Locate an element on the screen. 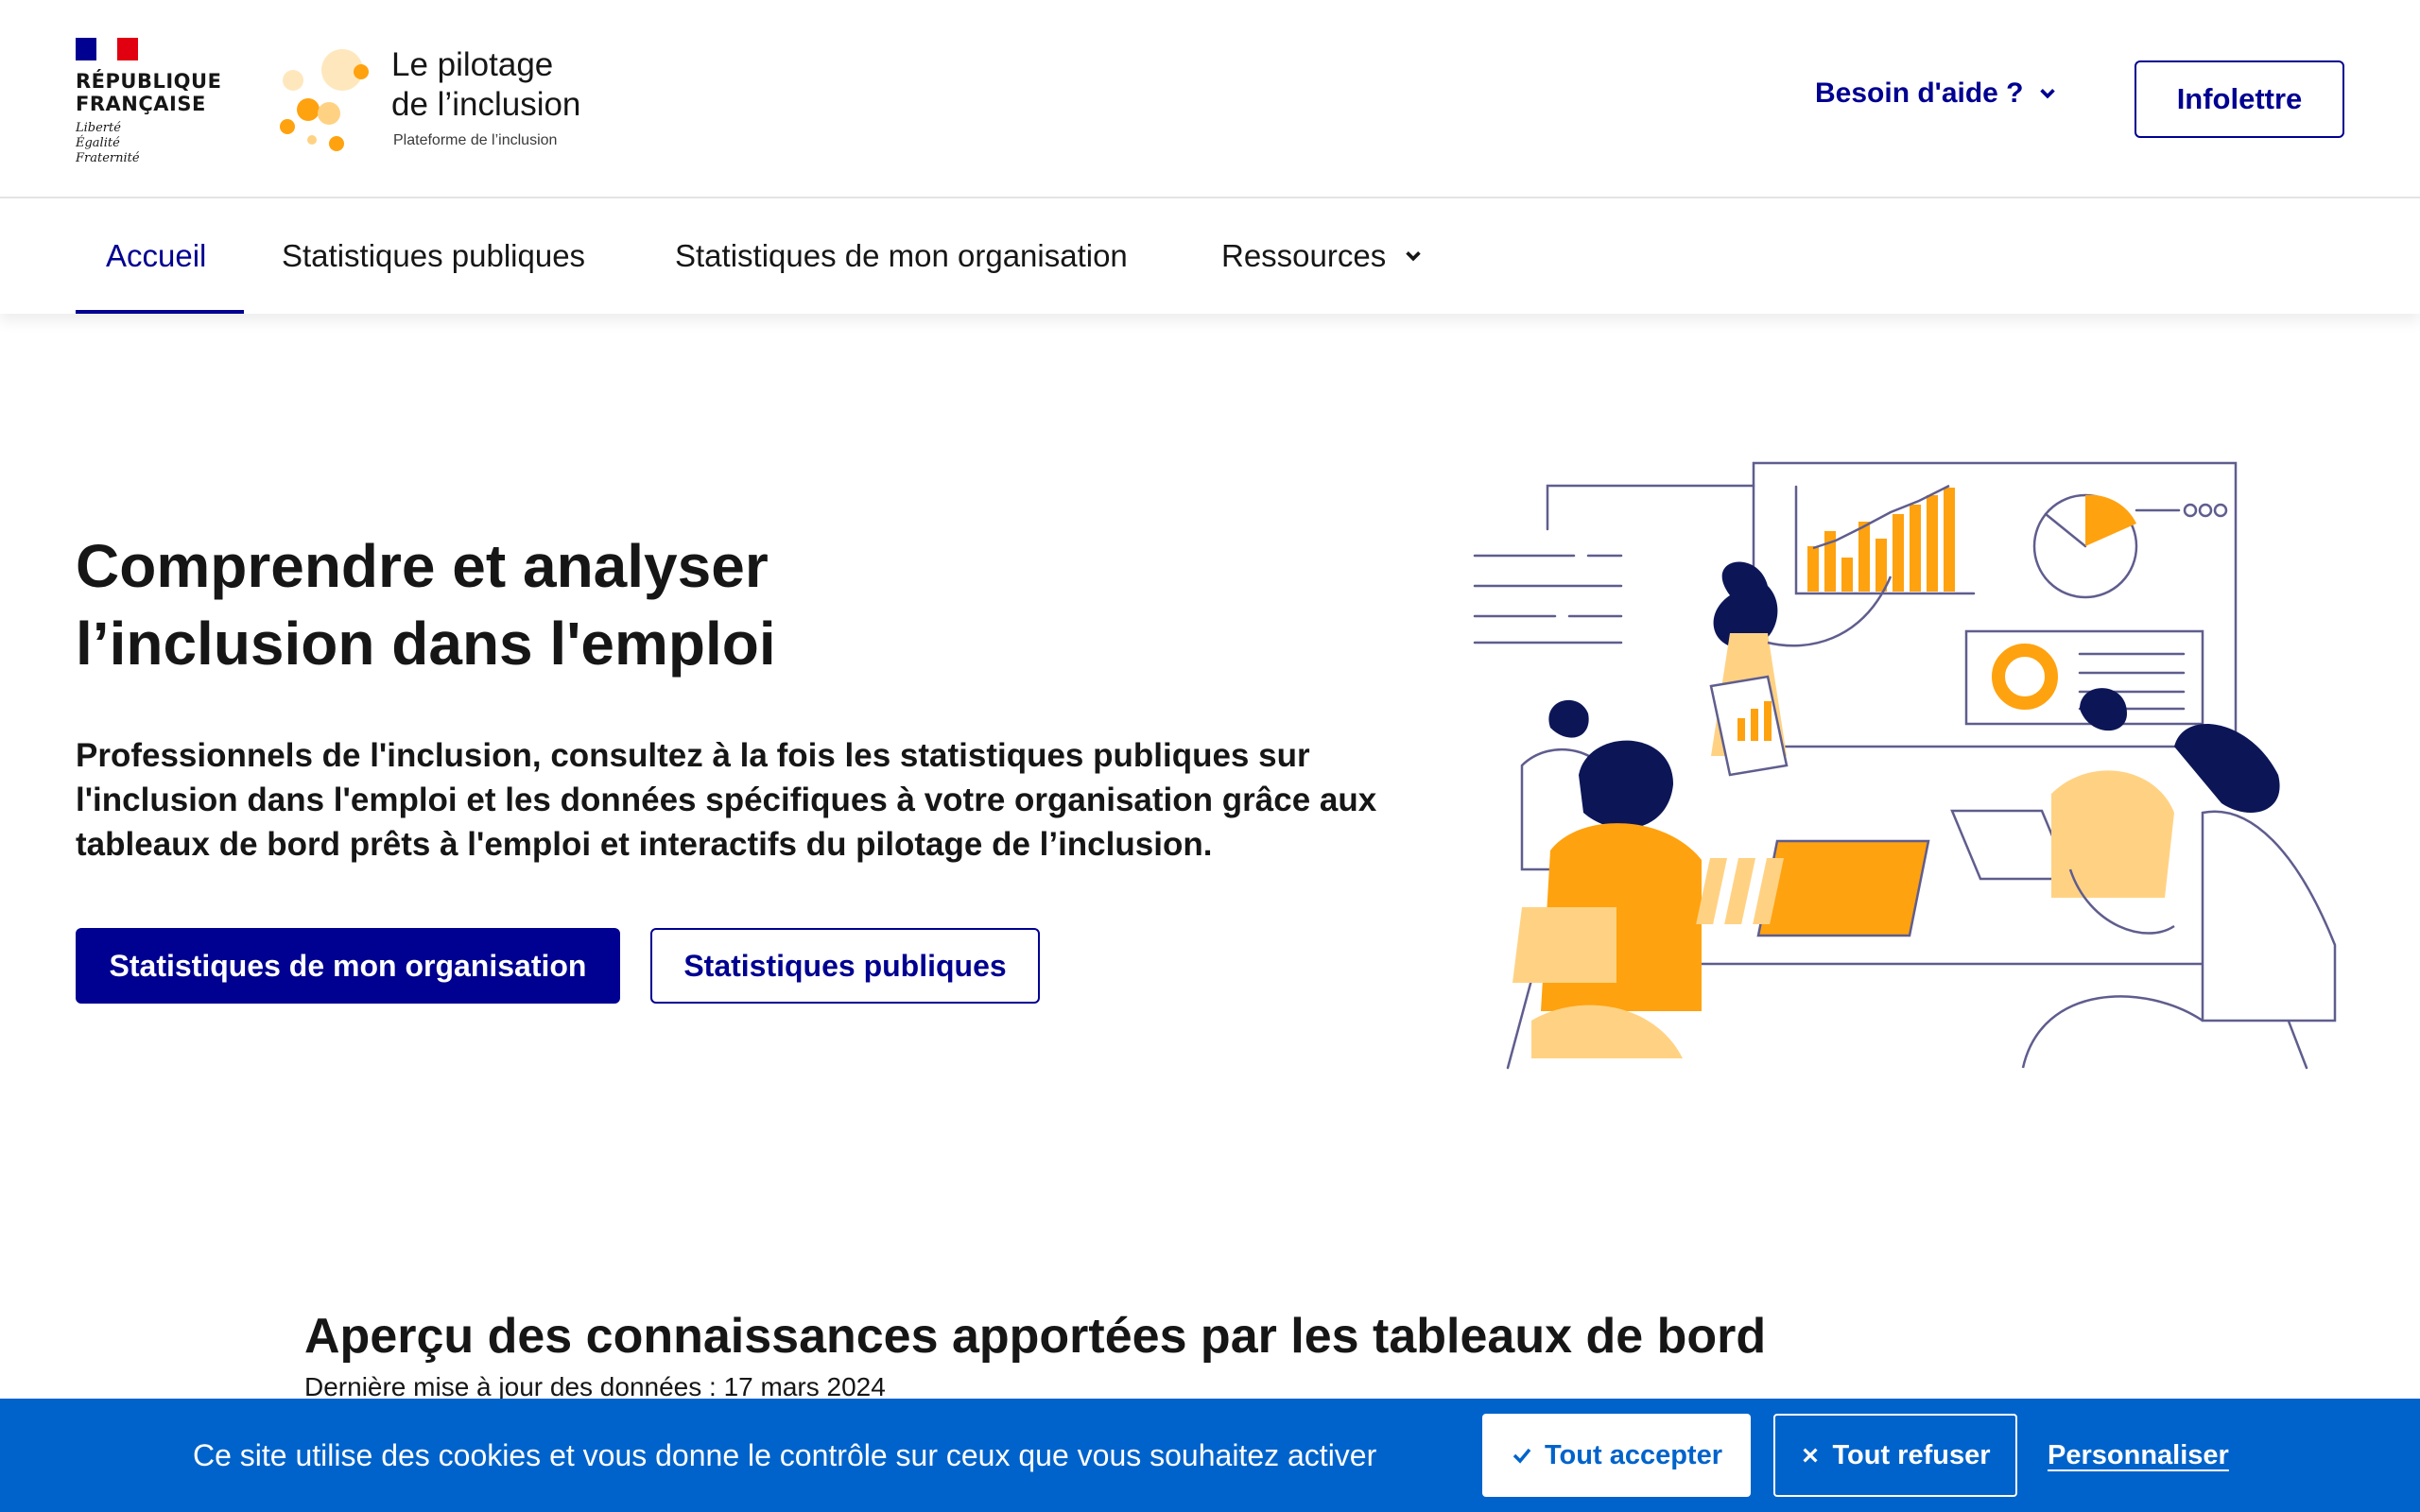  accept-all-label: Tout accepter is located at coordinates (1633, 1454).